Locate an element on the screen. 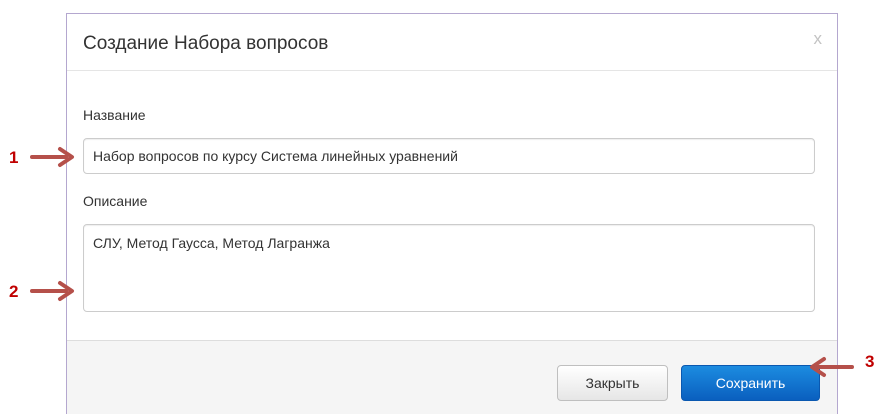 The image size is (883, 414). annotation-marker-3: 3 is located at coordinates (870, 361).